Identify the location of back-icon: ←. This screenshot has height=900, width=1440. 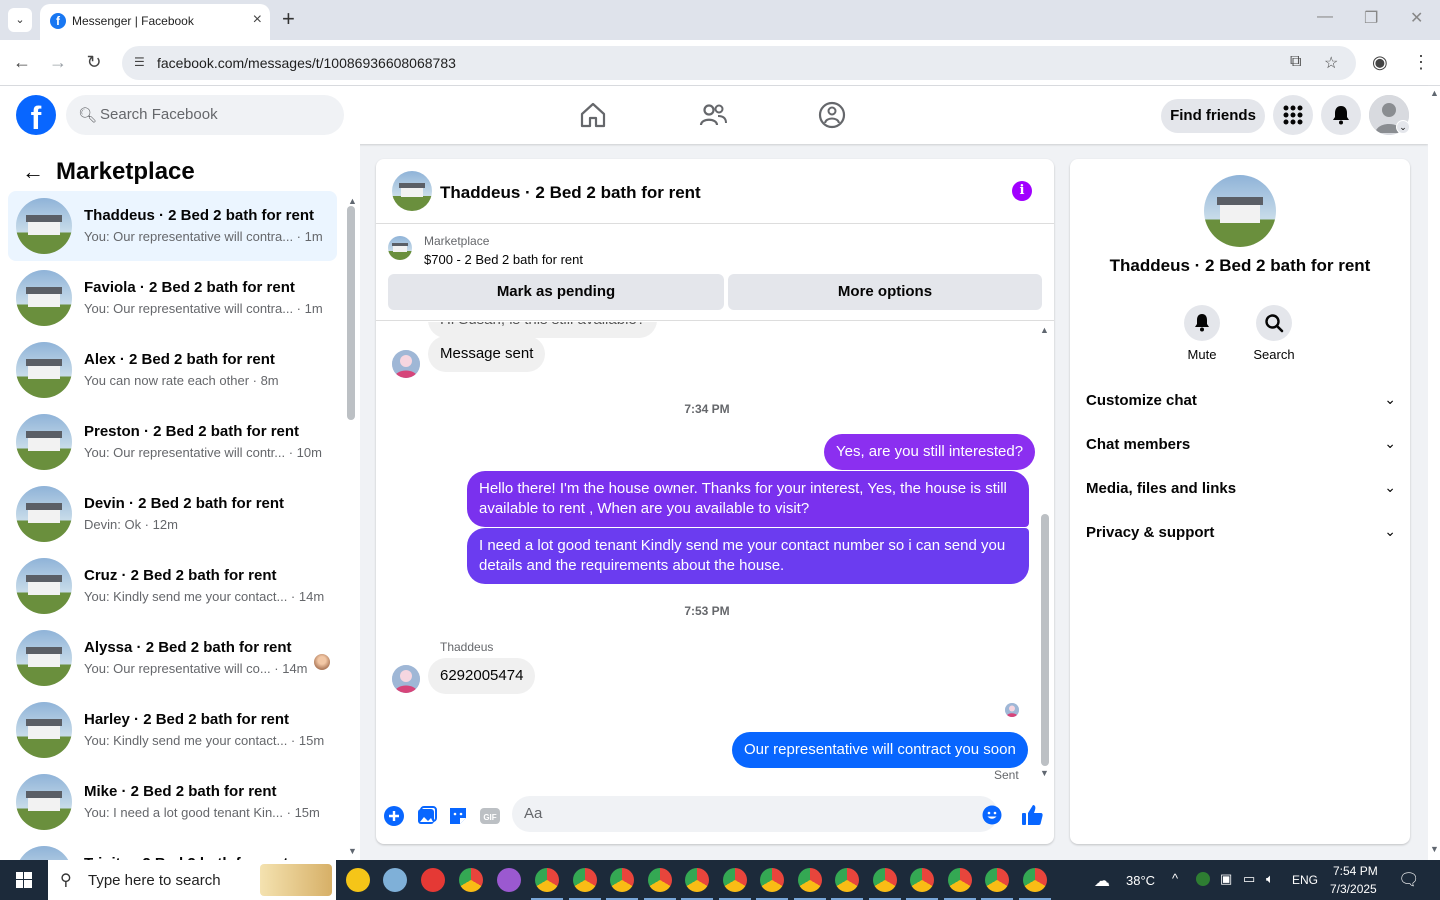
(22, 62).